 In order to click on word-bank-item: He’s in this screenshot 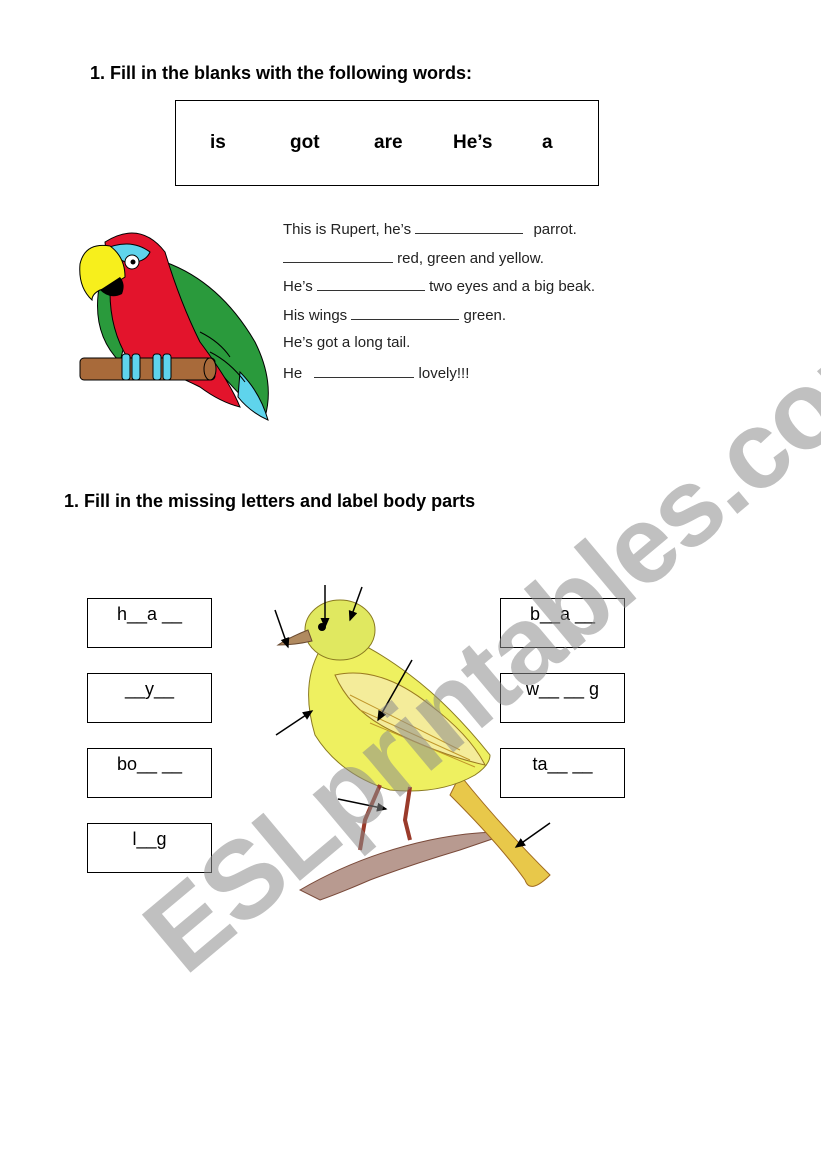, I will do `click(473, 142)`.